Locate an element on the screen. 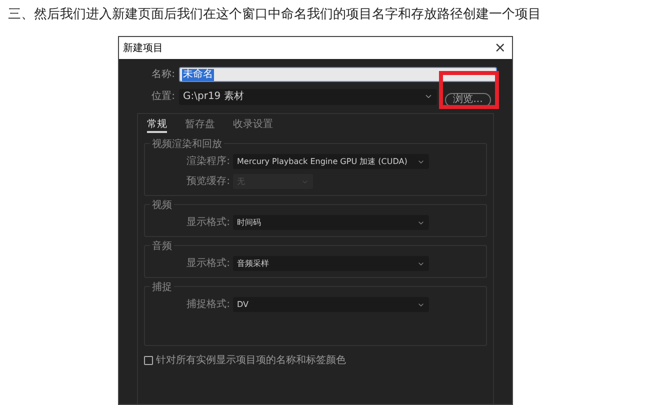  field-label: 渲染程序: is located at coordinates (208, 161).